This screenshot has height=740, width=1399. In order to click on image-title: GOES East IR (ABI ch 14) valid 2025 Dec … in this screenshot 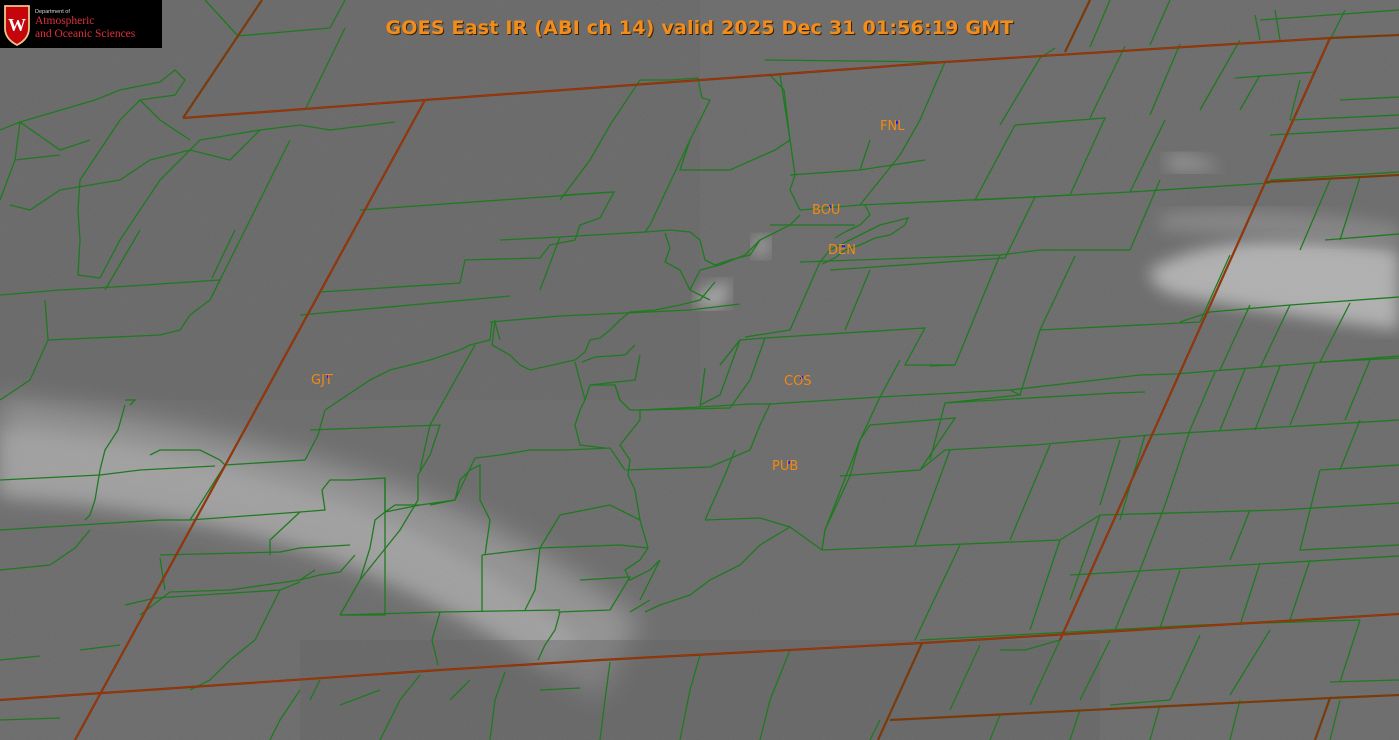, I will do `click(699, 28)`.